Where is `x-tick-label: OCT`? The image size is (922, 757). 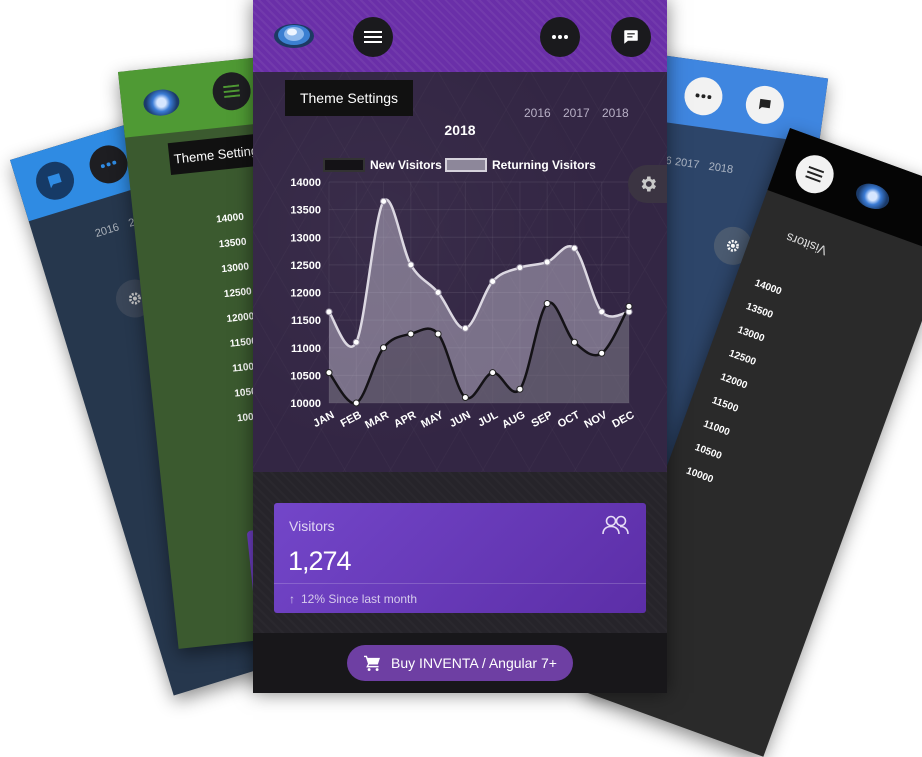 x-tick-label: OCT is located at coordinates (569, 420).